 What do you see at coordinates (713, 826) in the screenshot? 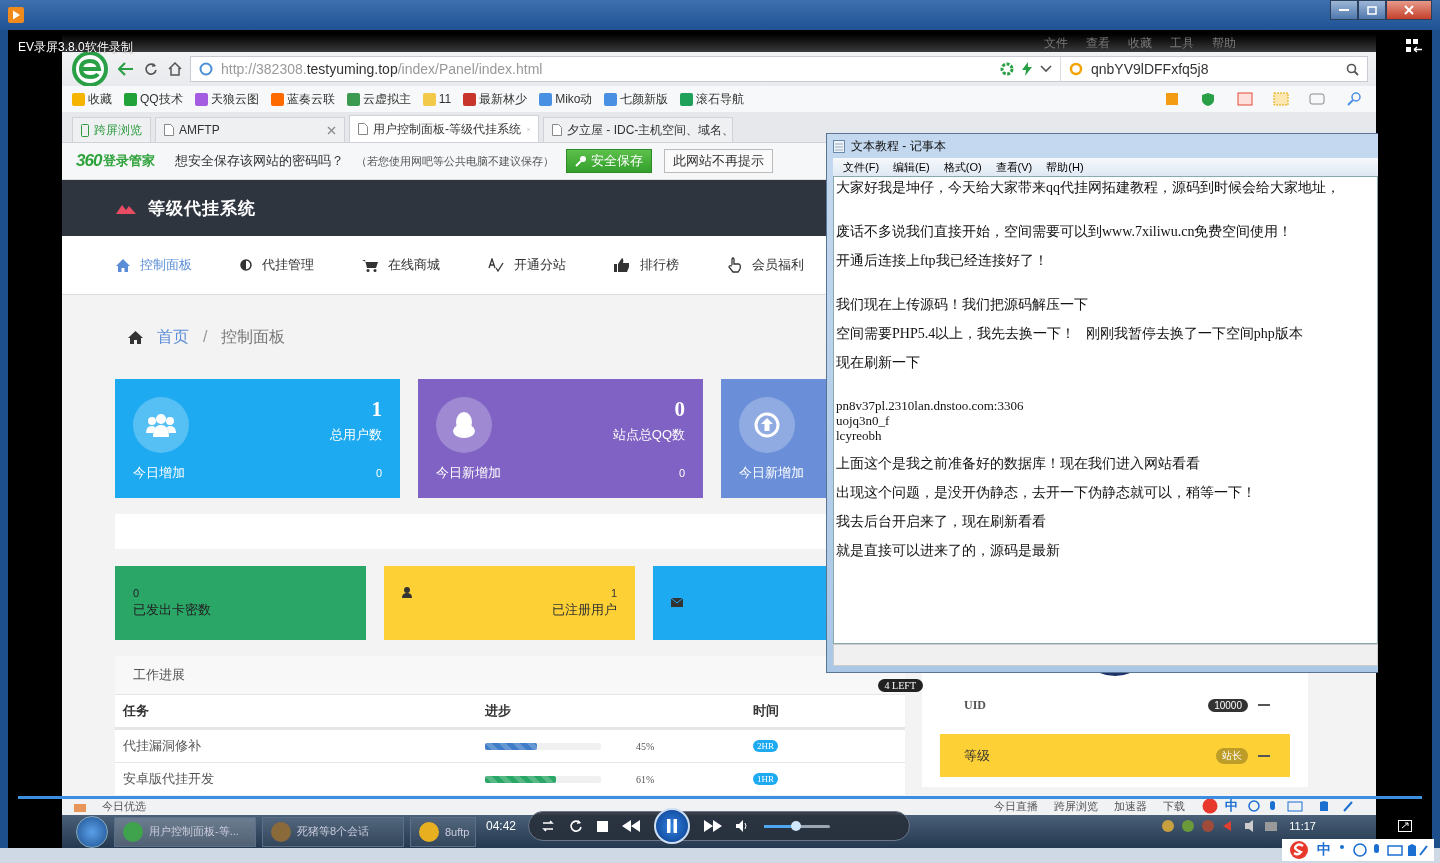
I see `next-icon` at bounding box center [713, 826].